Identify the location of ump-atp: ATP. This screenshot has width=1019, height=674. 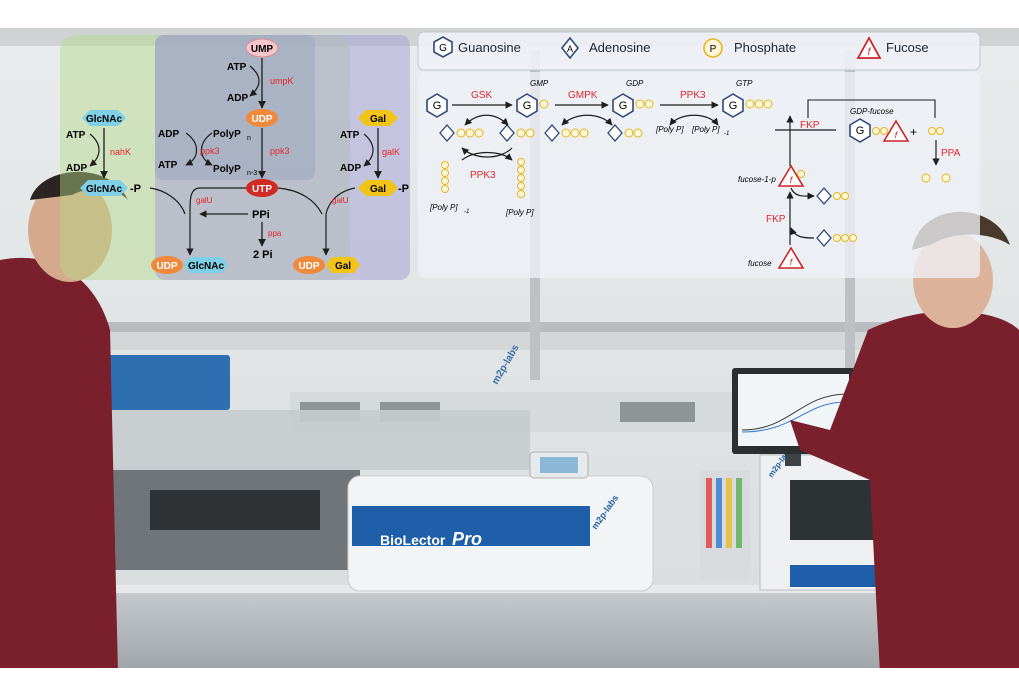
(237, 67).